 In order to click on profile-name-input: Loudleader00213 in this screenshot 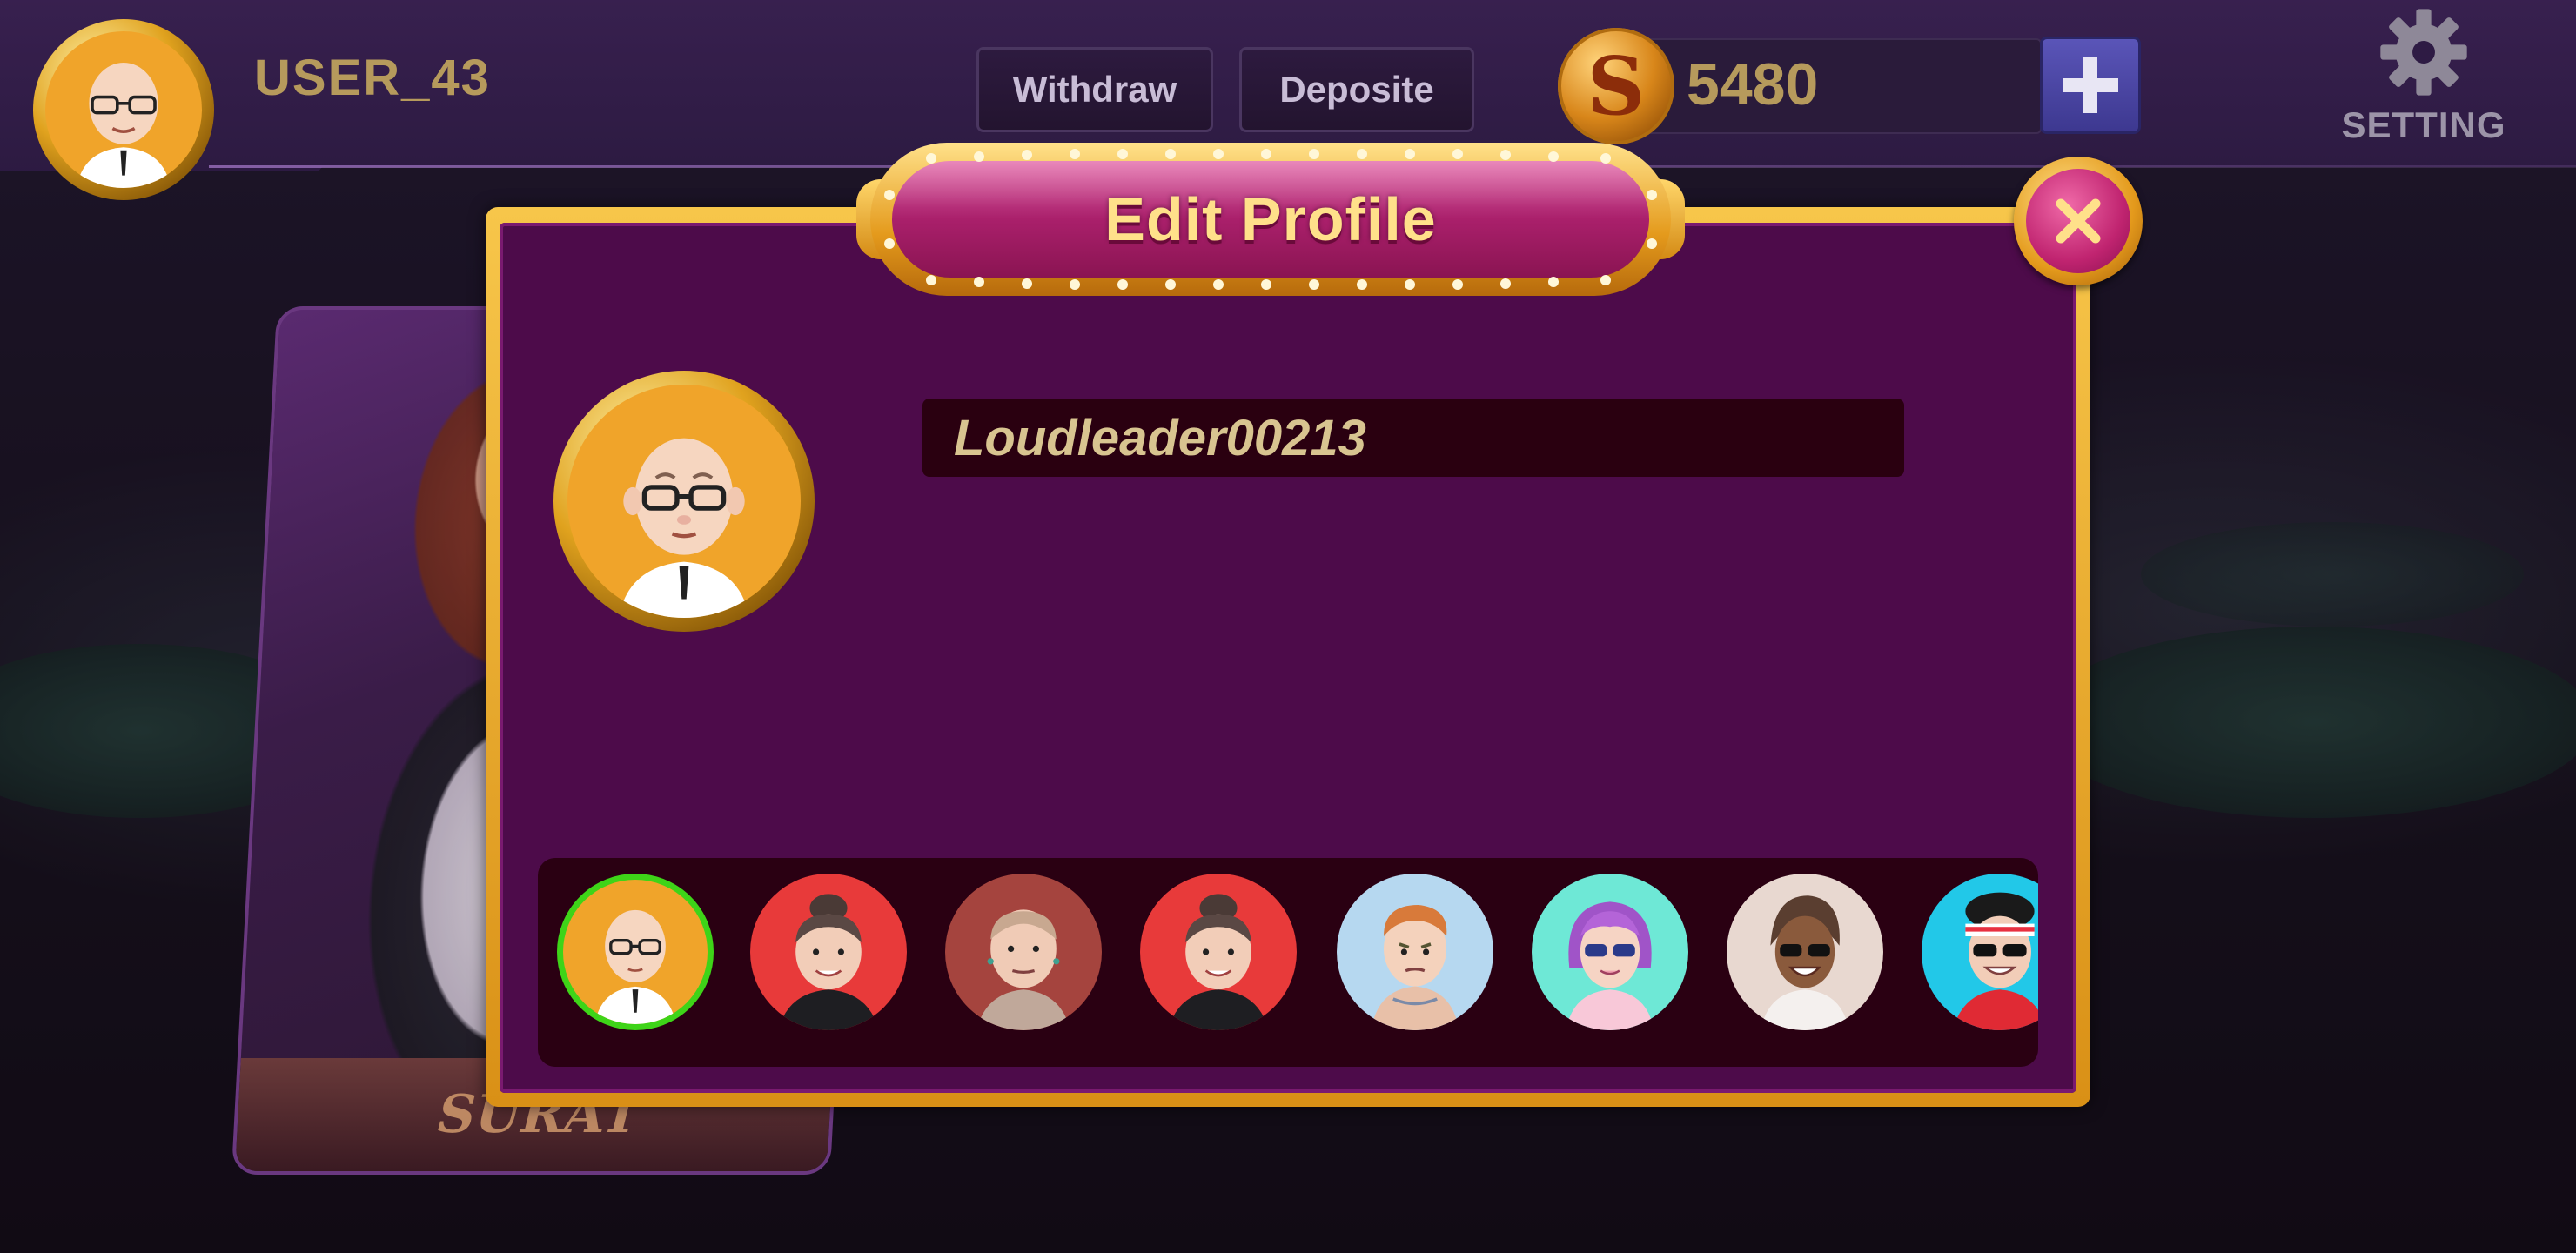, I will do `click(1413, 438)`.